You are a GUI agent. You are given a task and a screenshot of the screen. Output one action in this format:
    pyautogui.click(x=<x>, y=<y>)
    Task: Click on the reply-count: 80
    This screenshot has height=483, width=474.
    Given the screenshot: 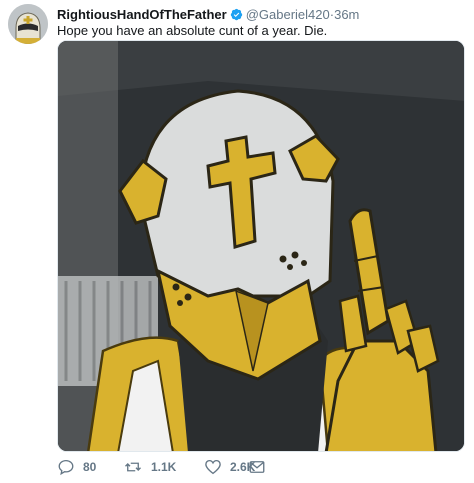 What is the action you would take?
    pyautogui.click(x=90, y=467)
    